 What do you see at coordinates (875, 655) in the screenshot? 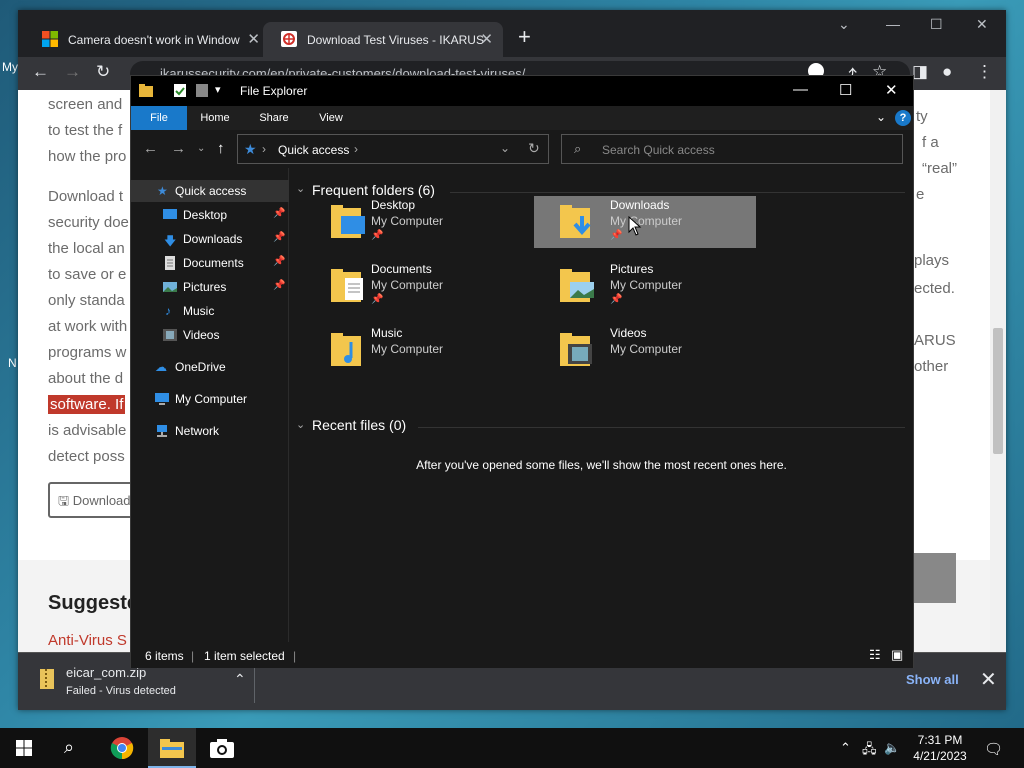
I see `details-view-icon: ☷` at bounding box center [875, 655].